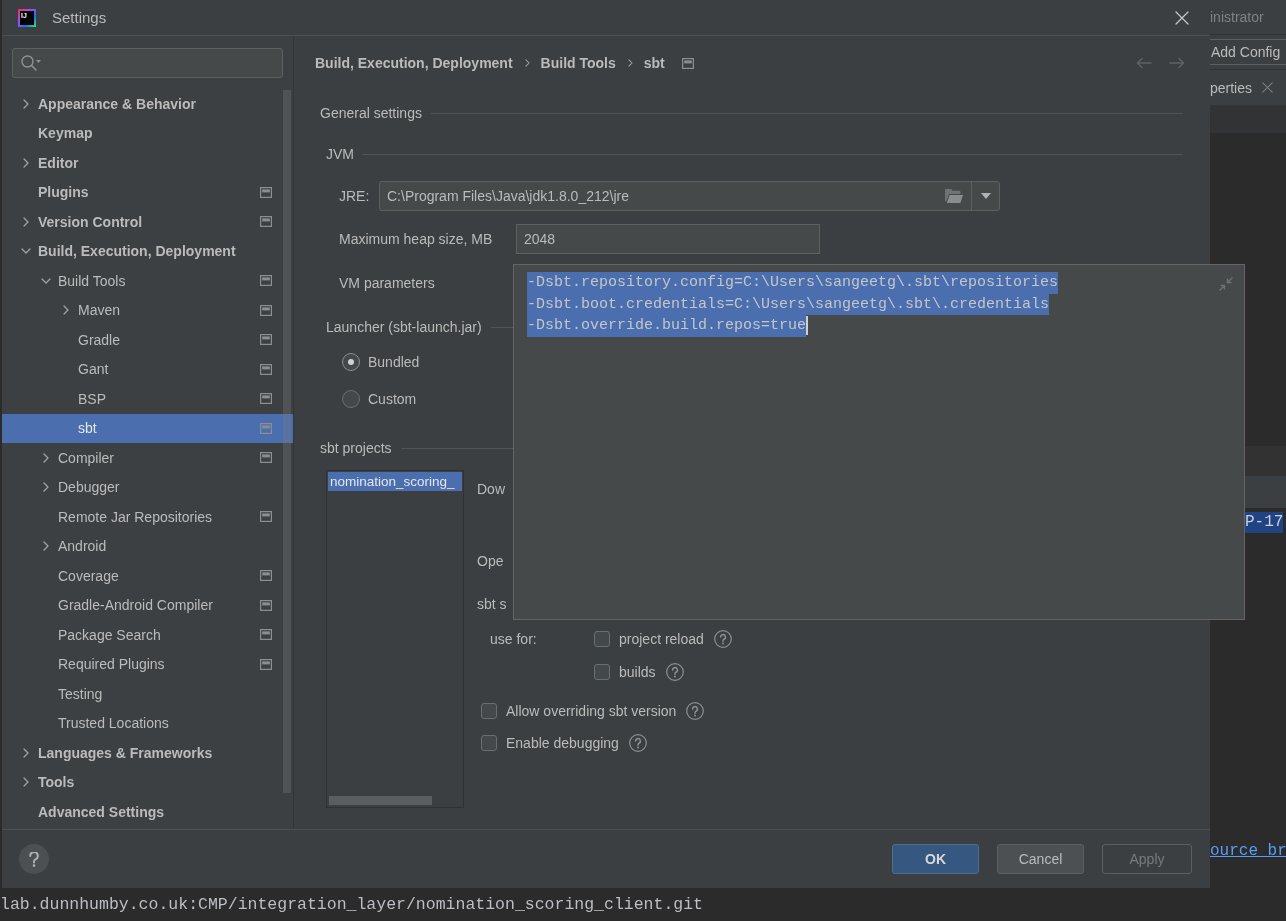 Image resolution: width=1286 pixels, height=921 pixels. I want to click on sidebar-item: Android, so click(147, 546).